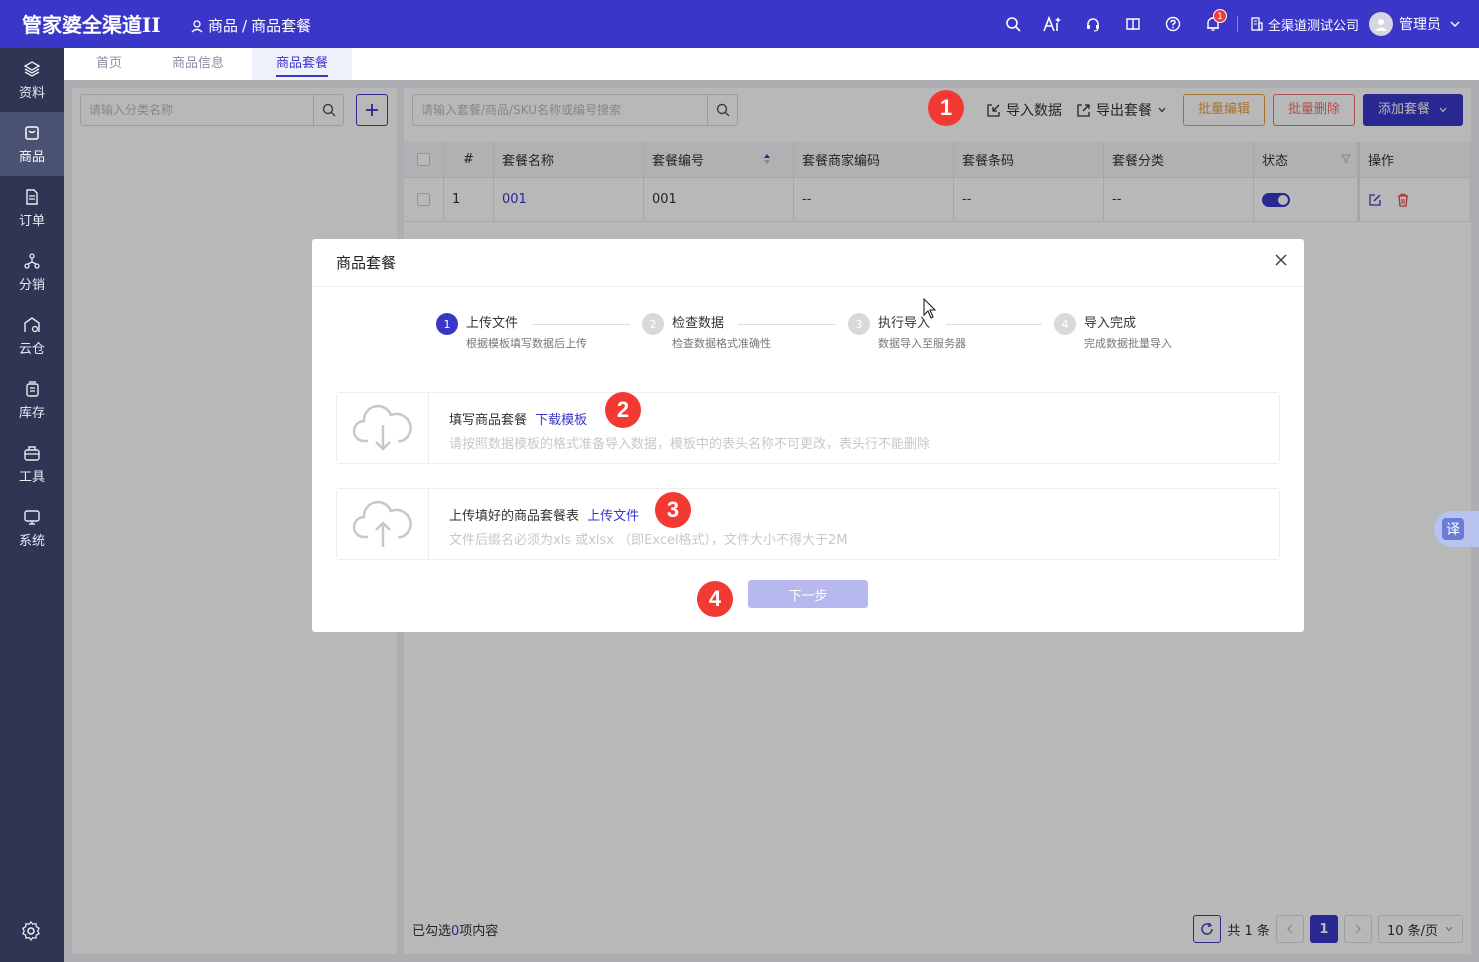 This screenshot has width=1479, height=962. Describe the element at coordinates (488, 420) in the screenshot. I see `download-template-title: 填写商品套餐` at that location.